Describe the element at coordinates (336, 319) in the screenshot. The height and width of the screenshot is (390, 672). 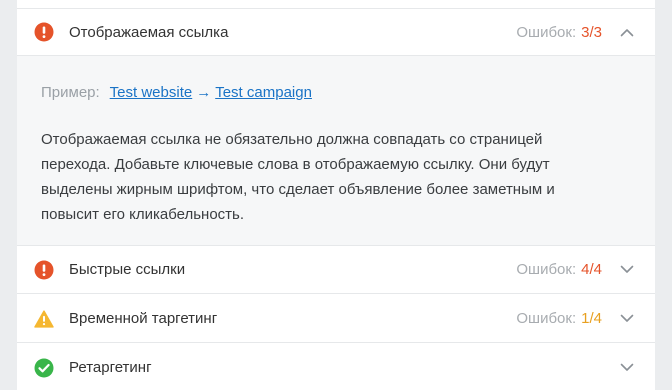
I see `section-header-time-targeting: Временной таргетинг Ошибок: 1/4` at that location.